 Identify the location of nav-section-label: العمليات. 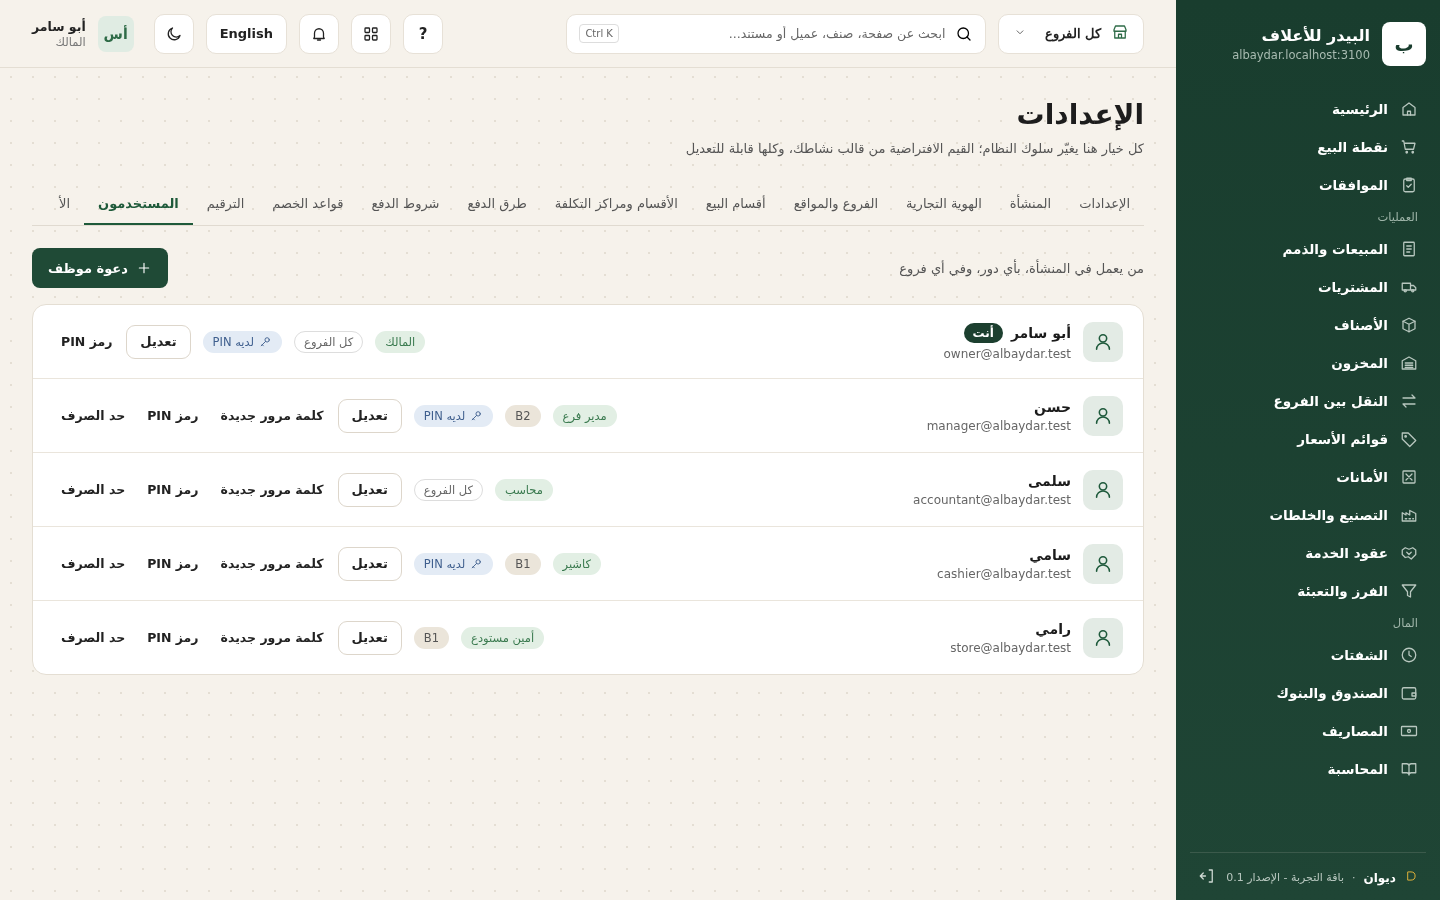
(1397, 217).